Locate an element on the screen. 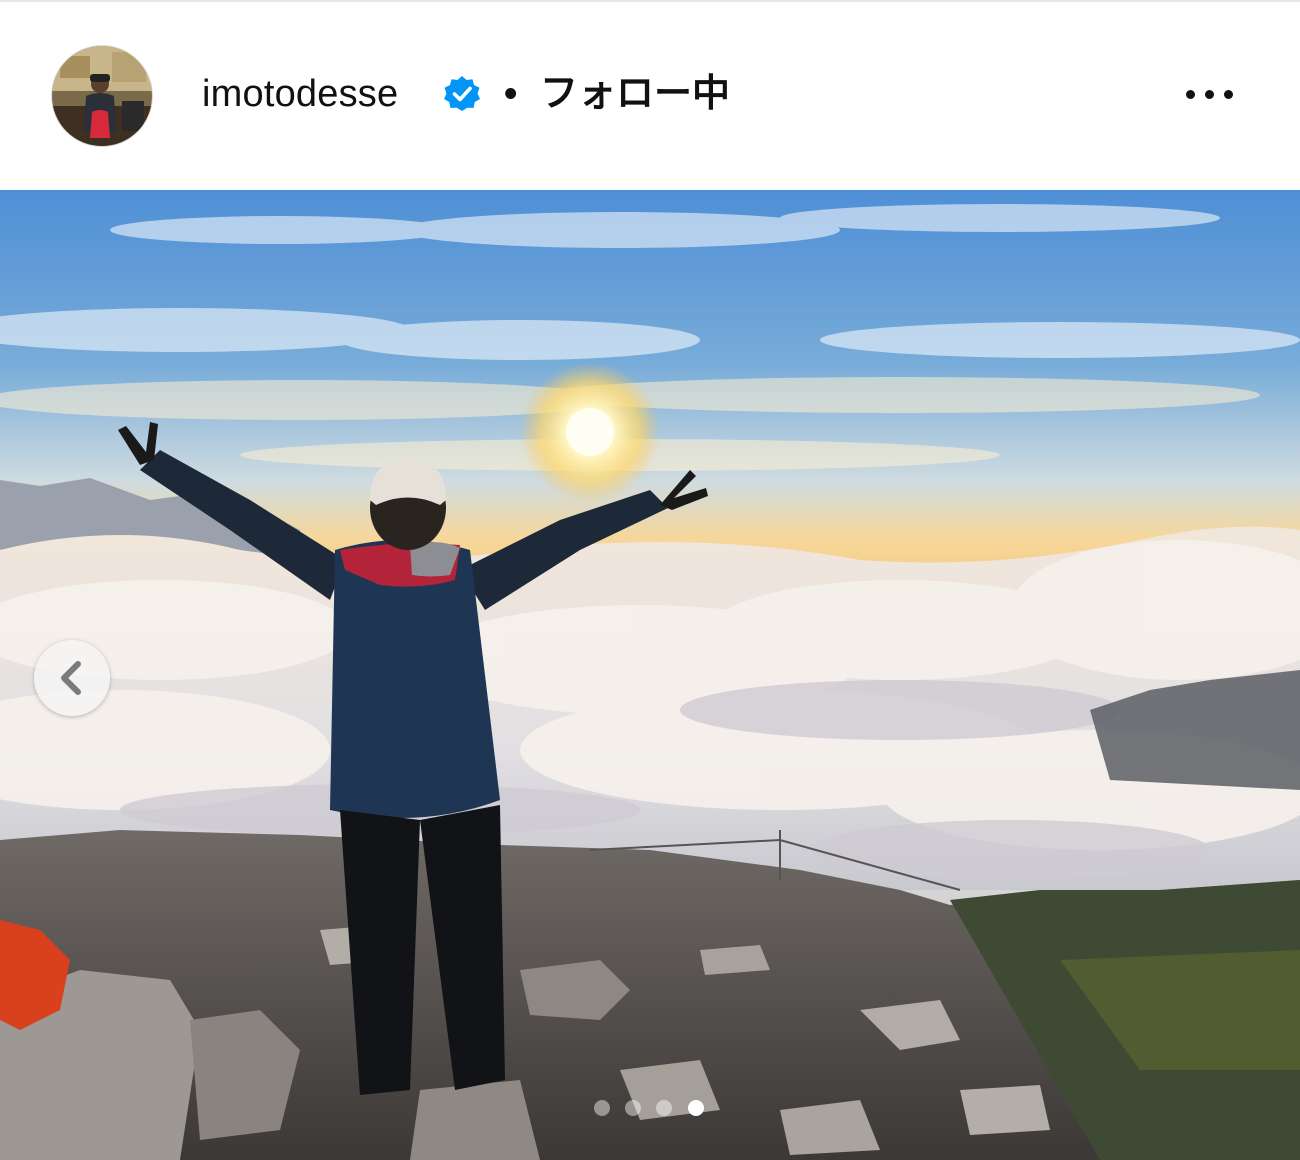  chevron-left-icon is located at coordinates (71, 678).